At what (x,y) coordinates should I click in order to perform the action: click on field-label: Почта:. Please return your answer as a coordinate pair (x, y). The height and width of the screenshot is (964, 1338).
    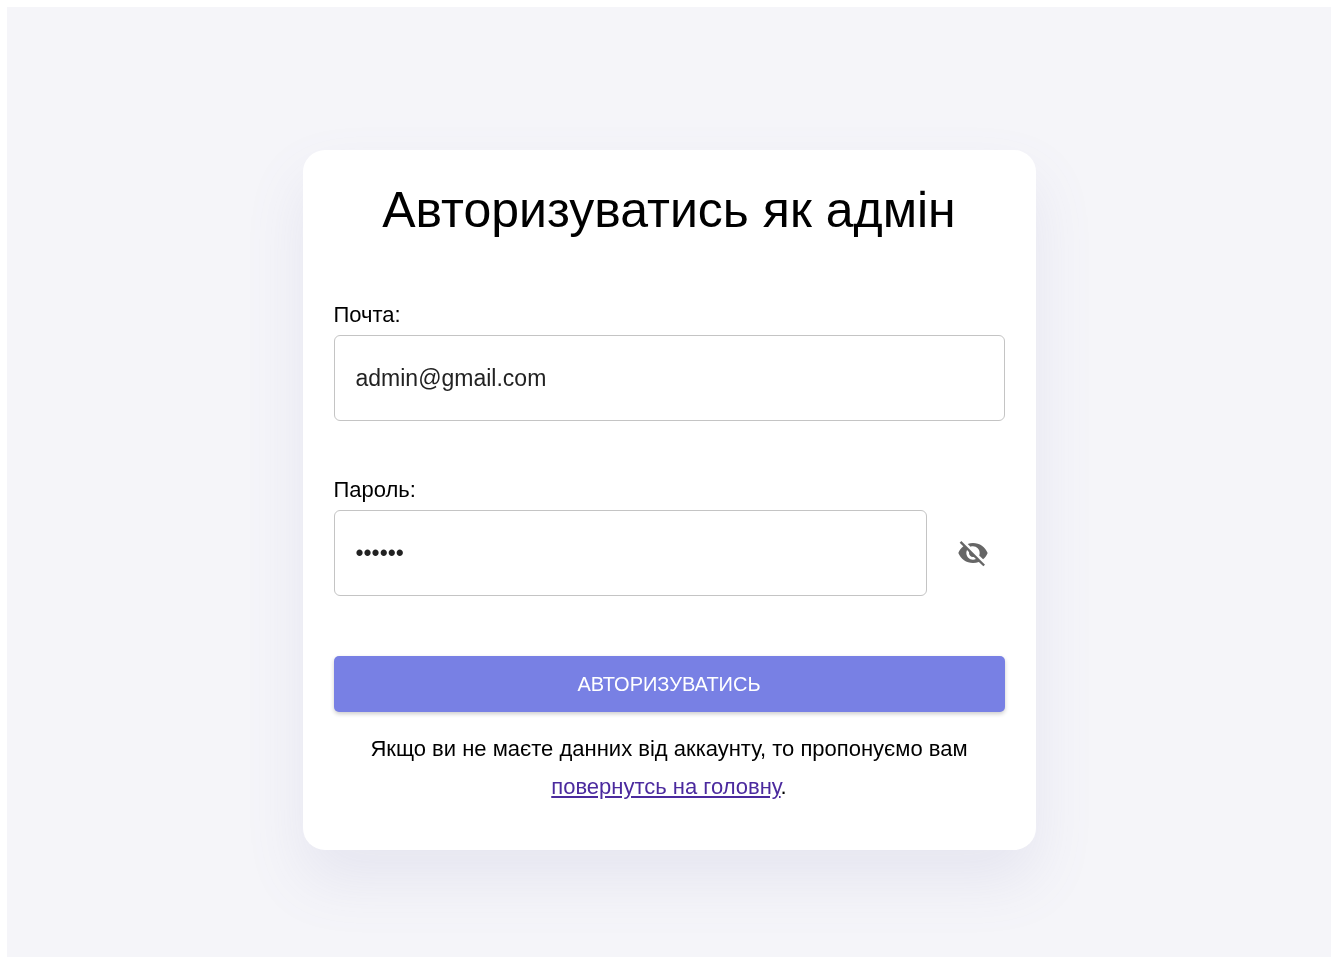
    Looking at the image, I should click on (367, 315).